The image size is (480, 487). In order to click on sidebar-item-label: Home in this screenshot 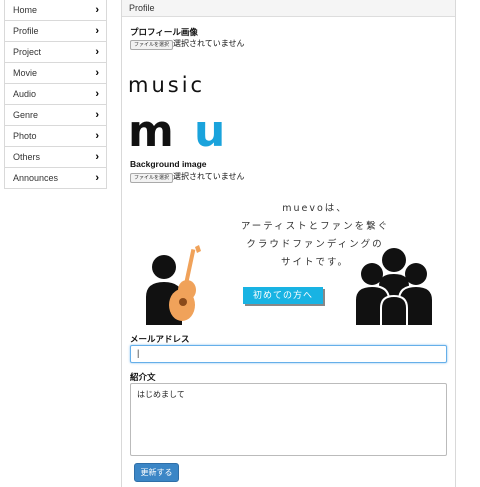, I will do `click(25, 10)`.